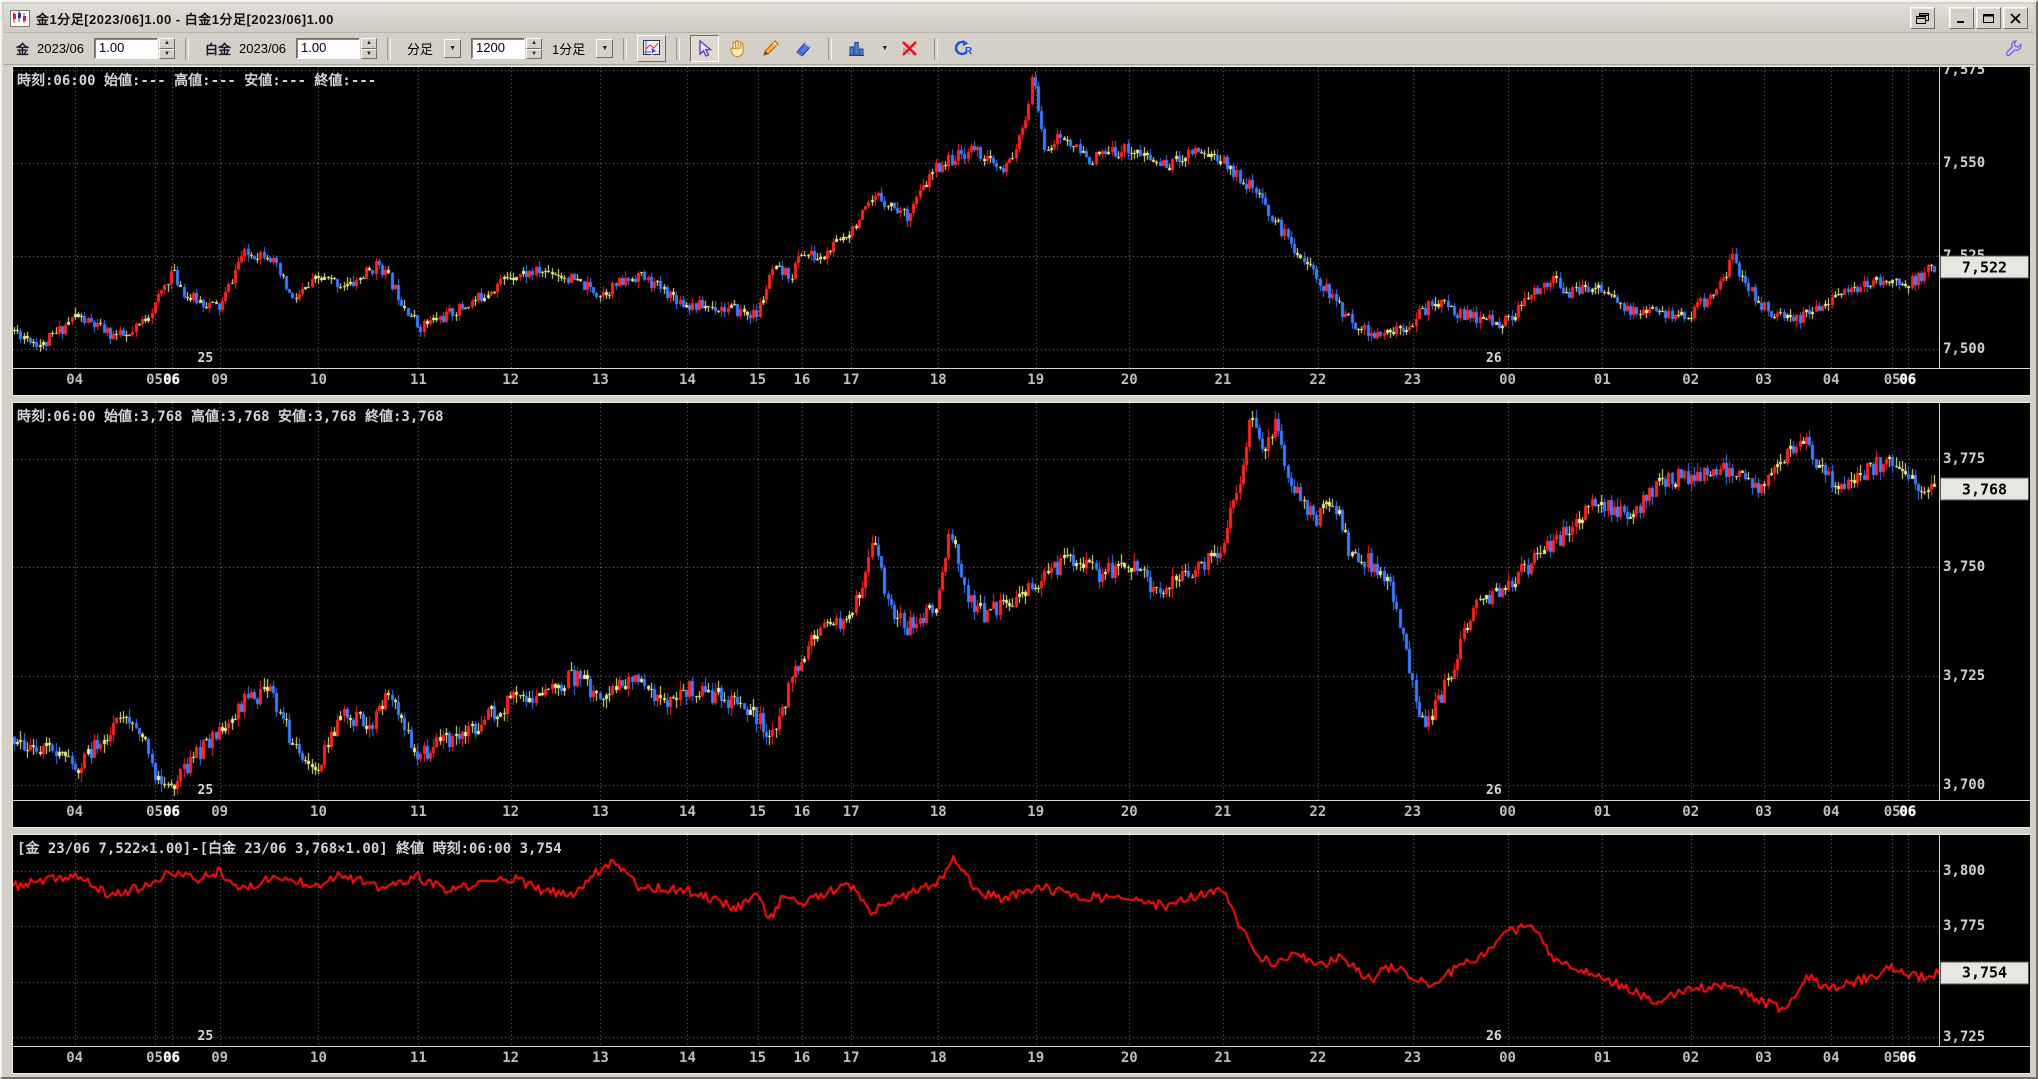  What do you see at coordinates (962, 48) in the screenshot?
I see `reload-icon: R` at bounding box center [962, 48].